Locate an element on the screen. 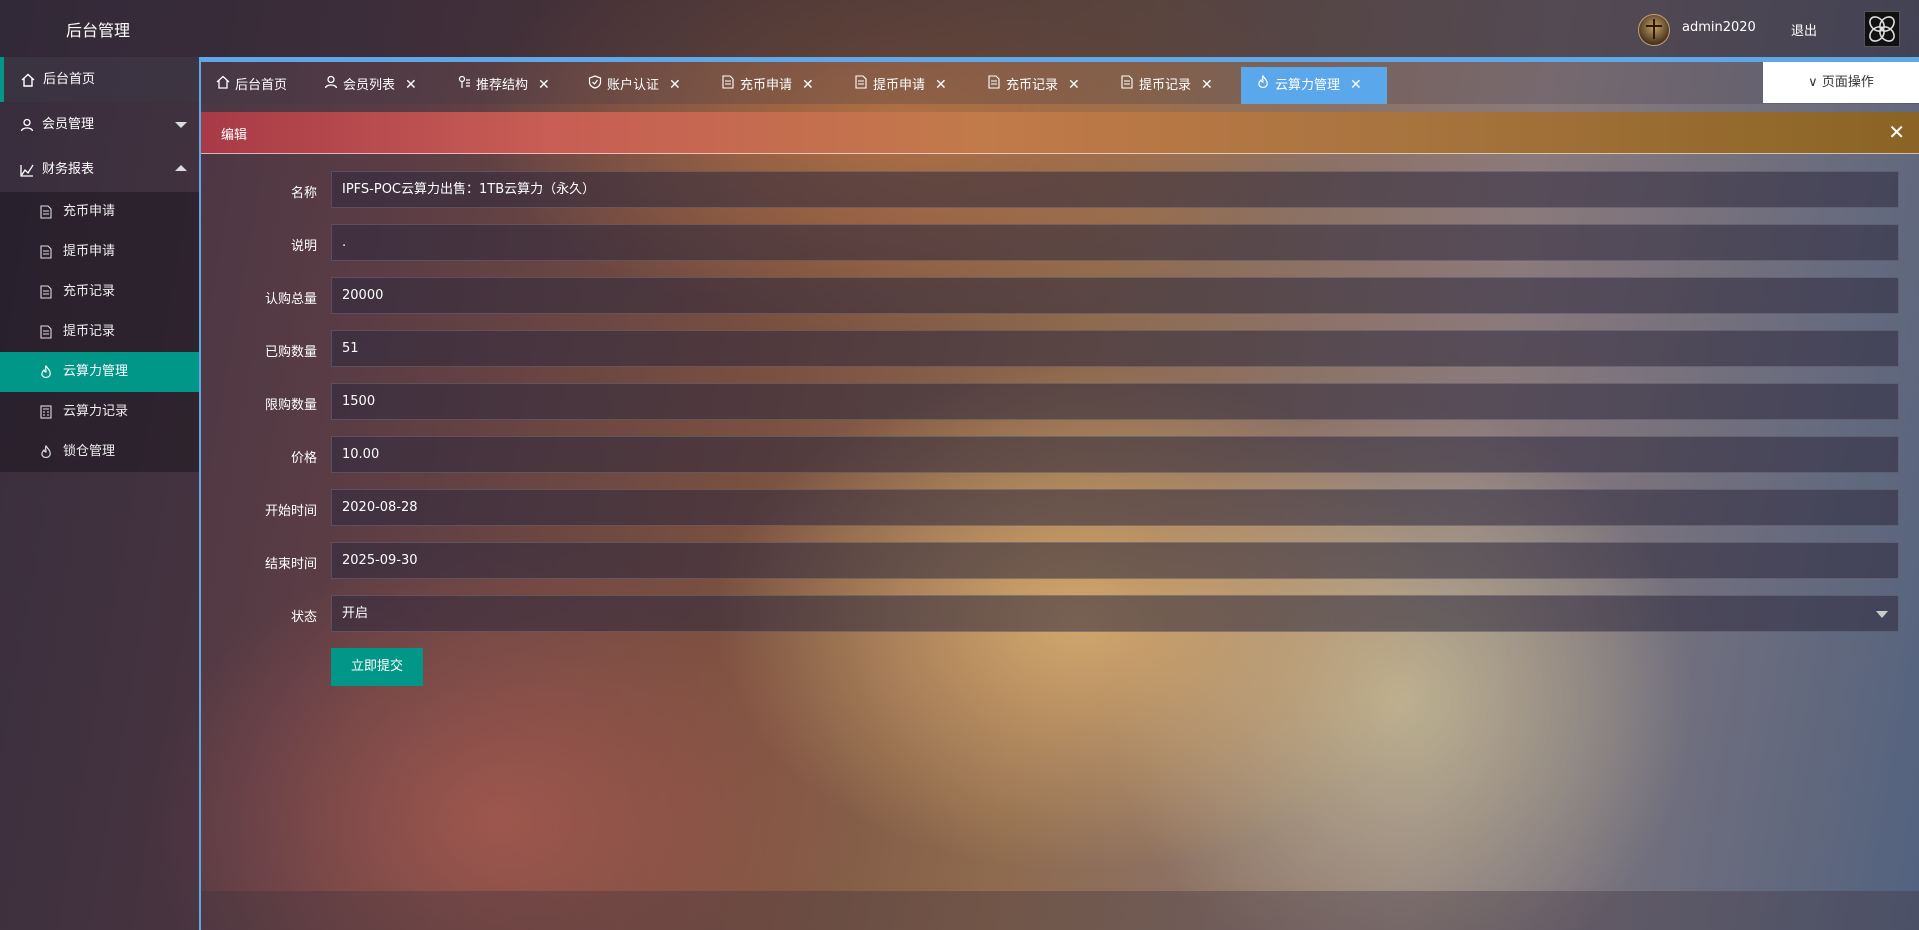 This screenshot has width=1919, height=930. sidebar-item-members: 会员管理 is located at coordinates (99, 124).